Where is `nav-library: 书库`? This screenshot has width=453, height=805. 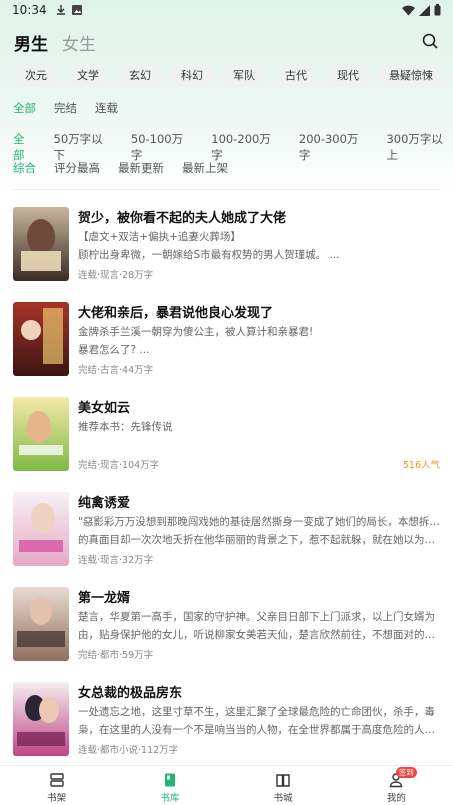
nav-library: 书库 is located at coordinates (169, 785).